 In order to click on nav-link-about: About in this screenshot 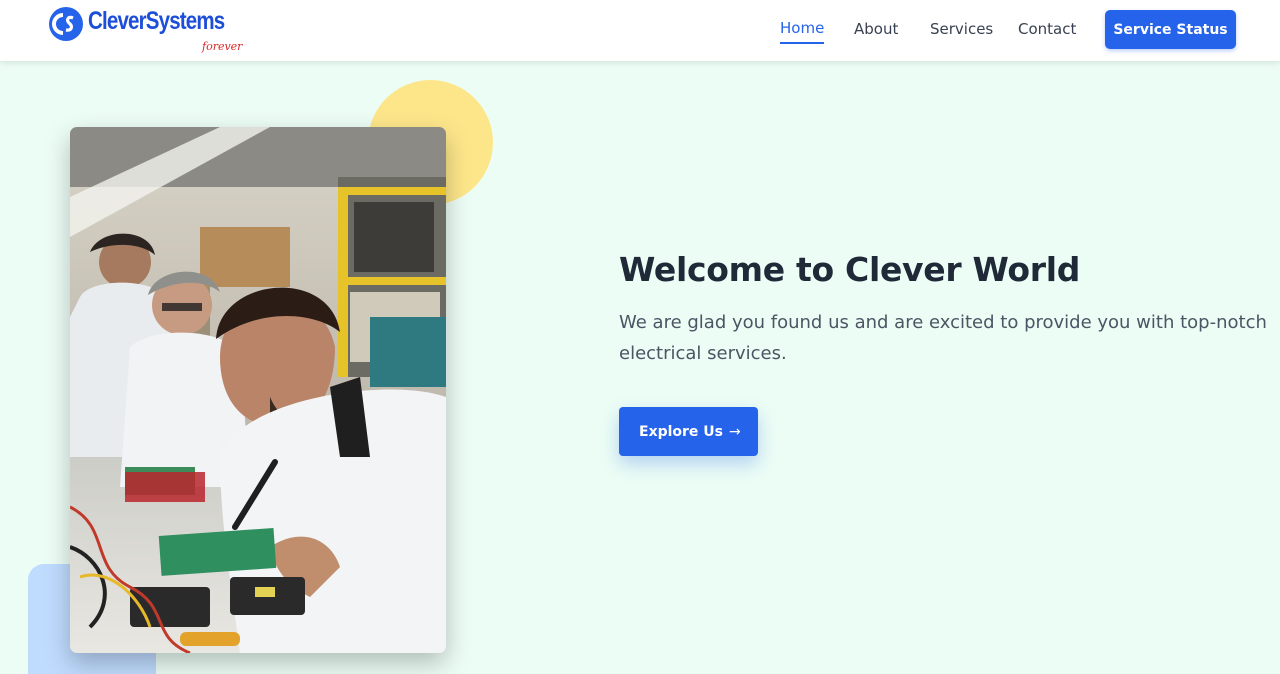, I will do `click(876, 29)`.